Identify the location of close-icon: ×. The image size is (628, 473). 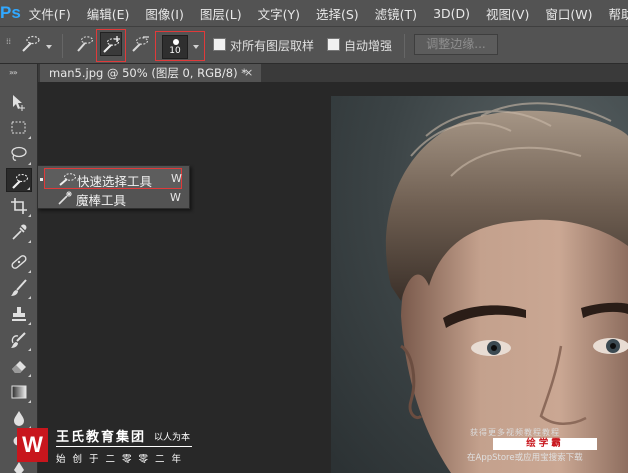
(250, 73).